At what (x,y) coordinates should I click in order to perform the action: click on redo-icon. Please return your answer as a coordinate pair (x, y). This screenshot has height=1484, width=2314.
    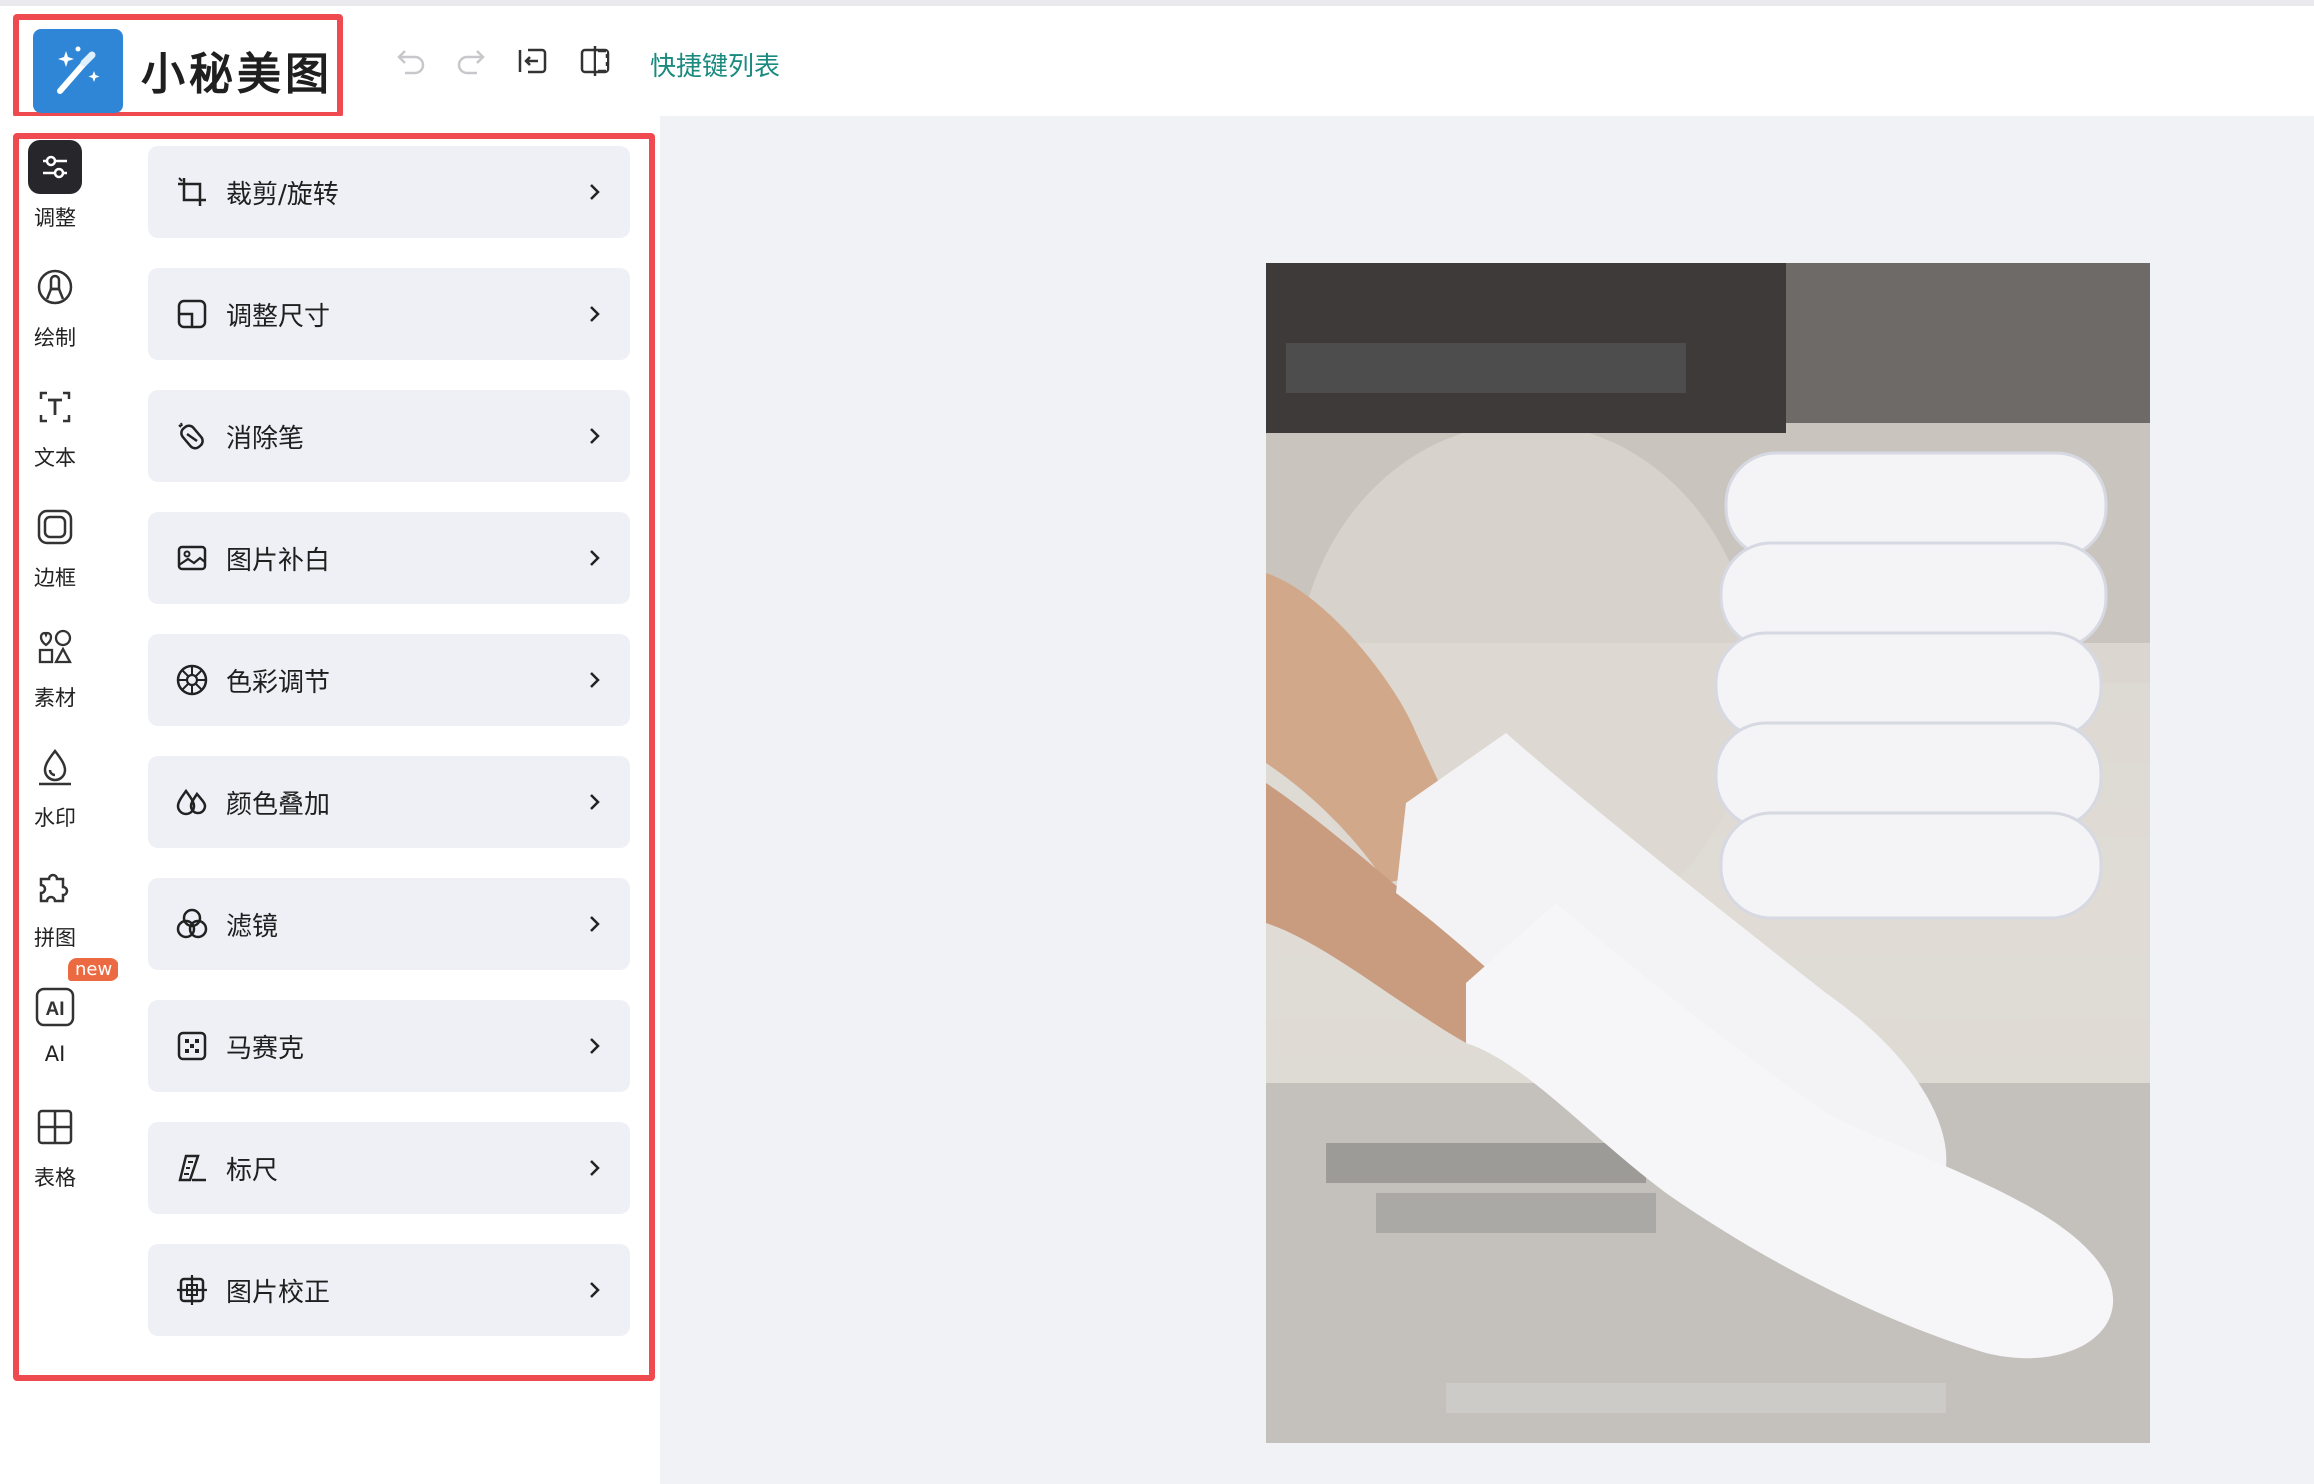
    Looking at the image, I should click on (471, 62).